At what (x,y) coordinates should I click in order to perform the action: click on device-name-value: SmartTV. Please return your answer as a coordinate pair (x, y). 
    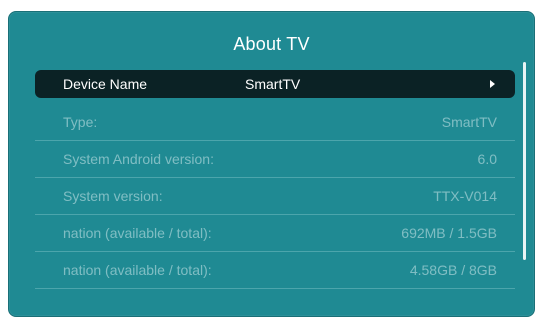
    Looking at the image, I should click on (273, 84).